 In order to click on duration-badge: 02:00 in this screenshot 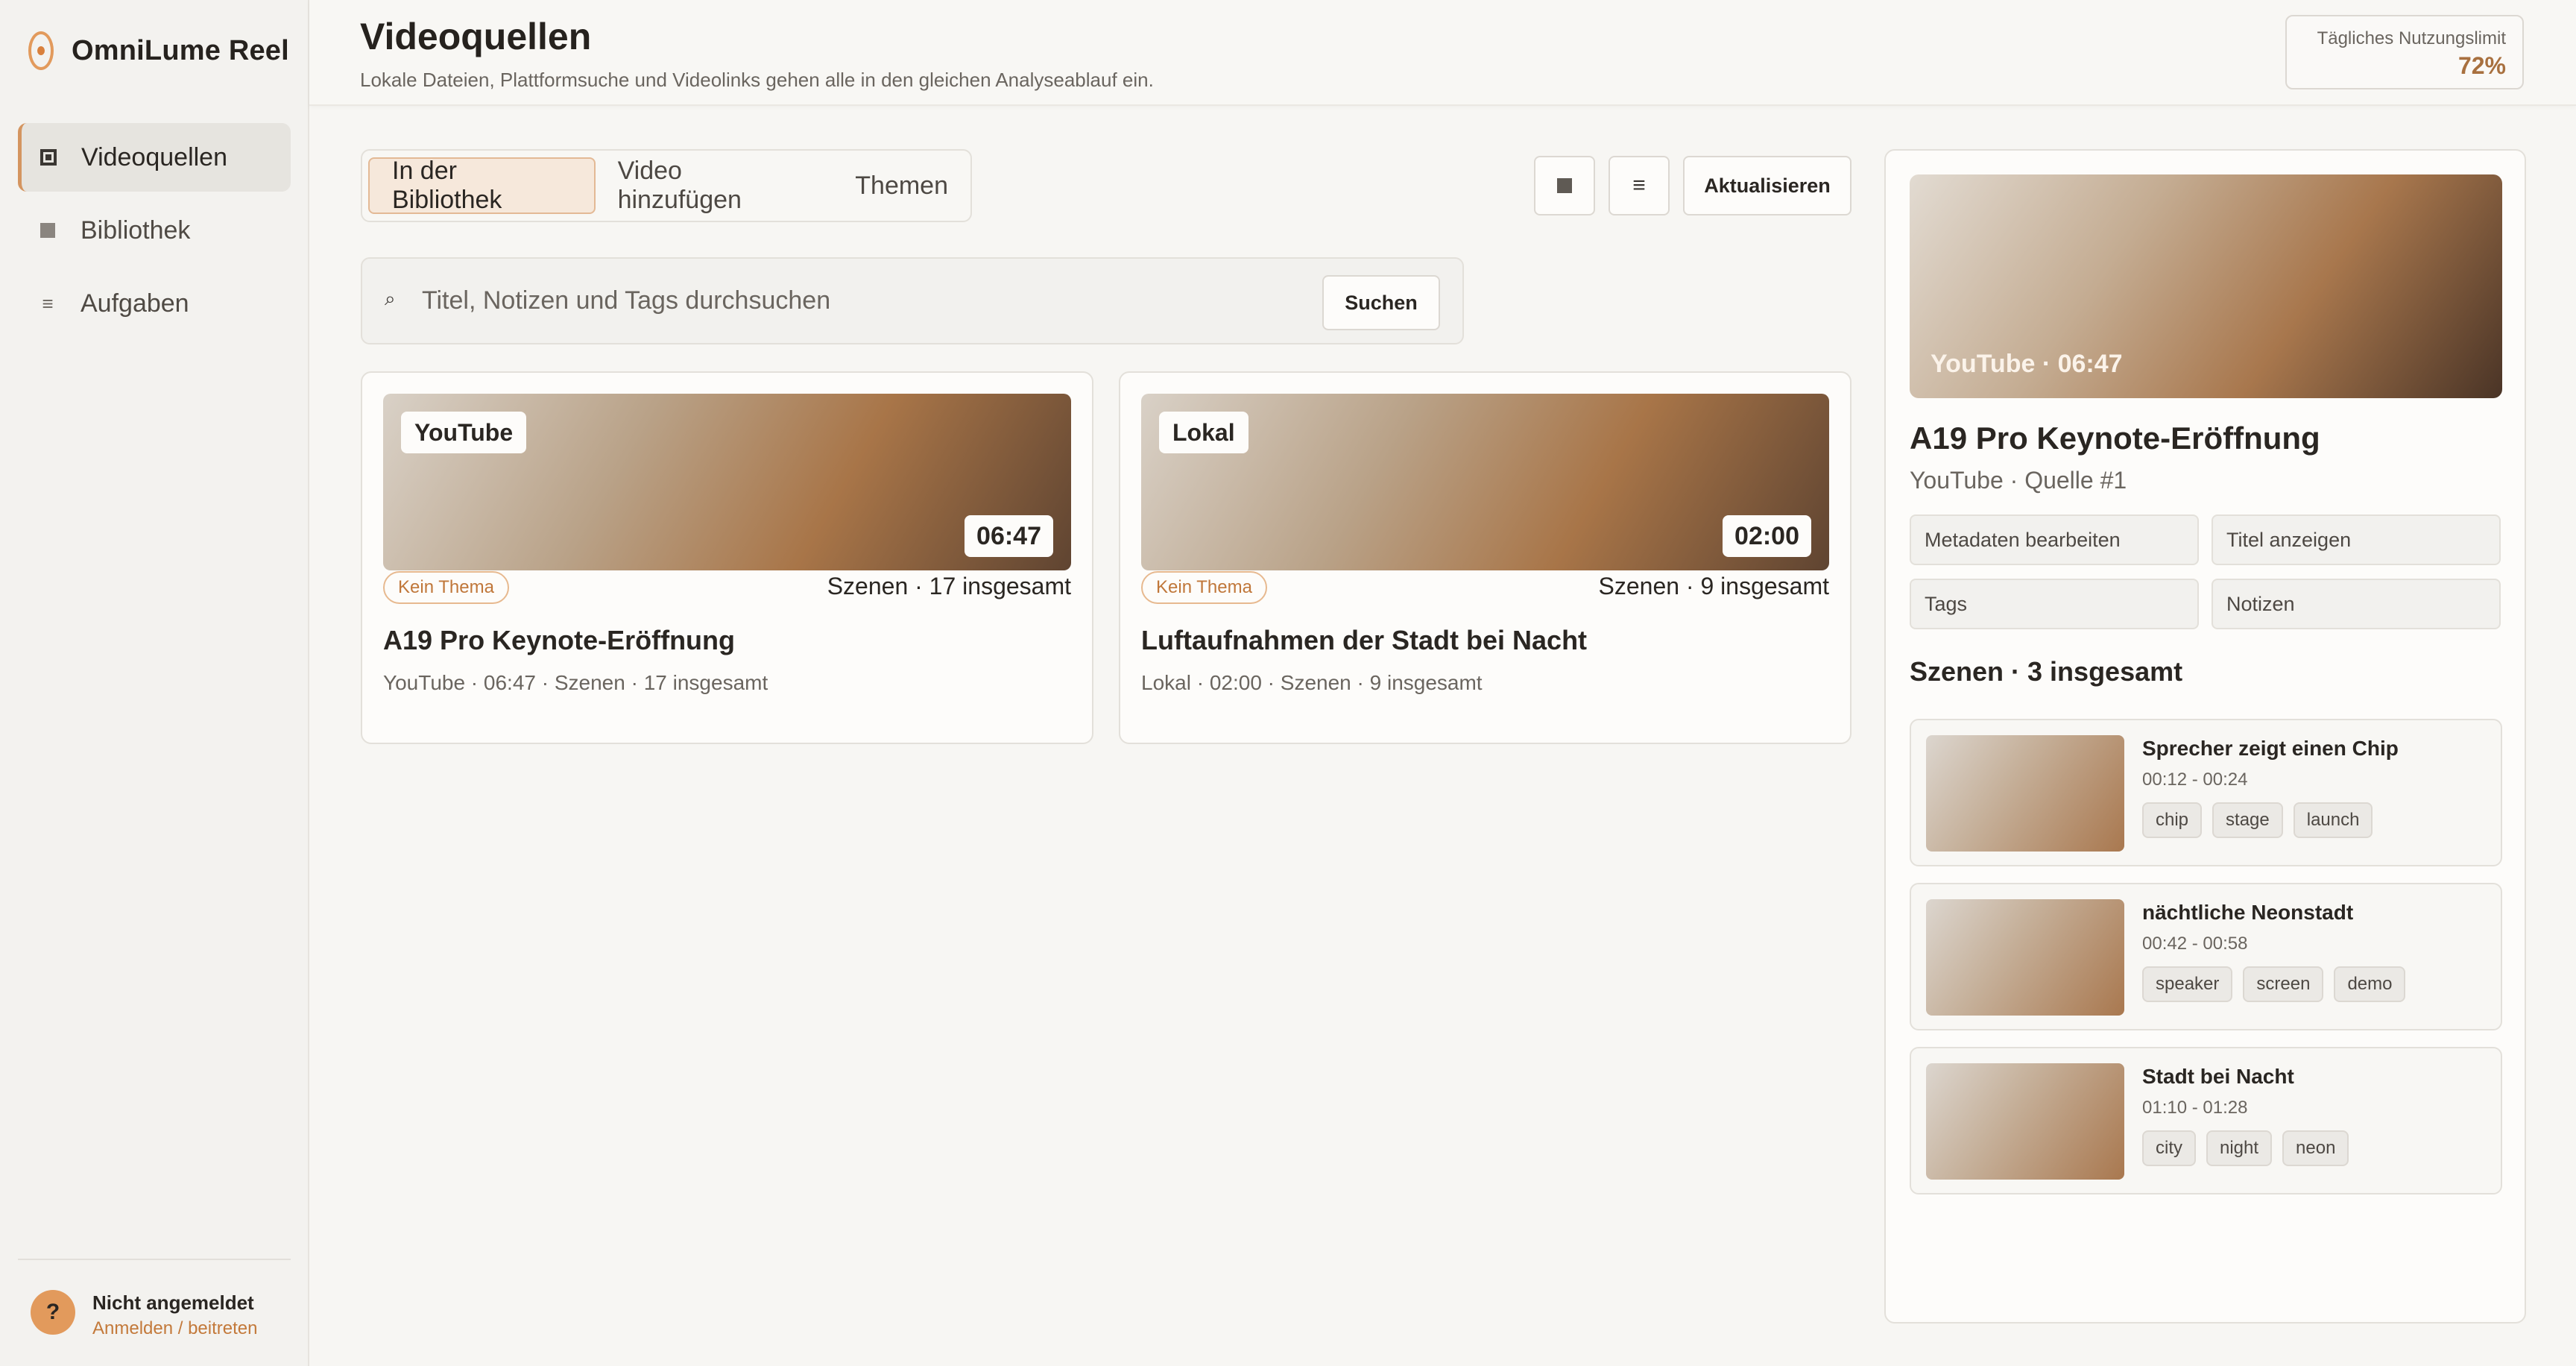, I will do `click(1767, 536)`.